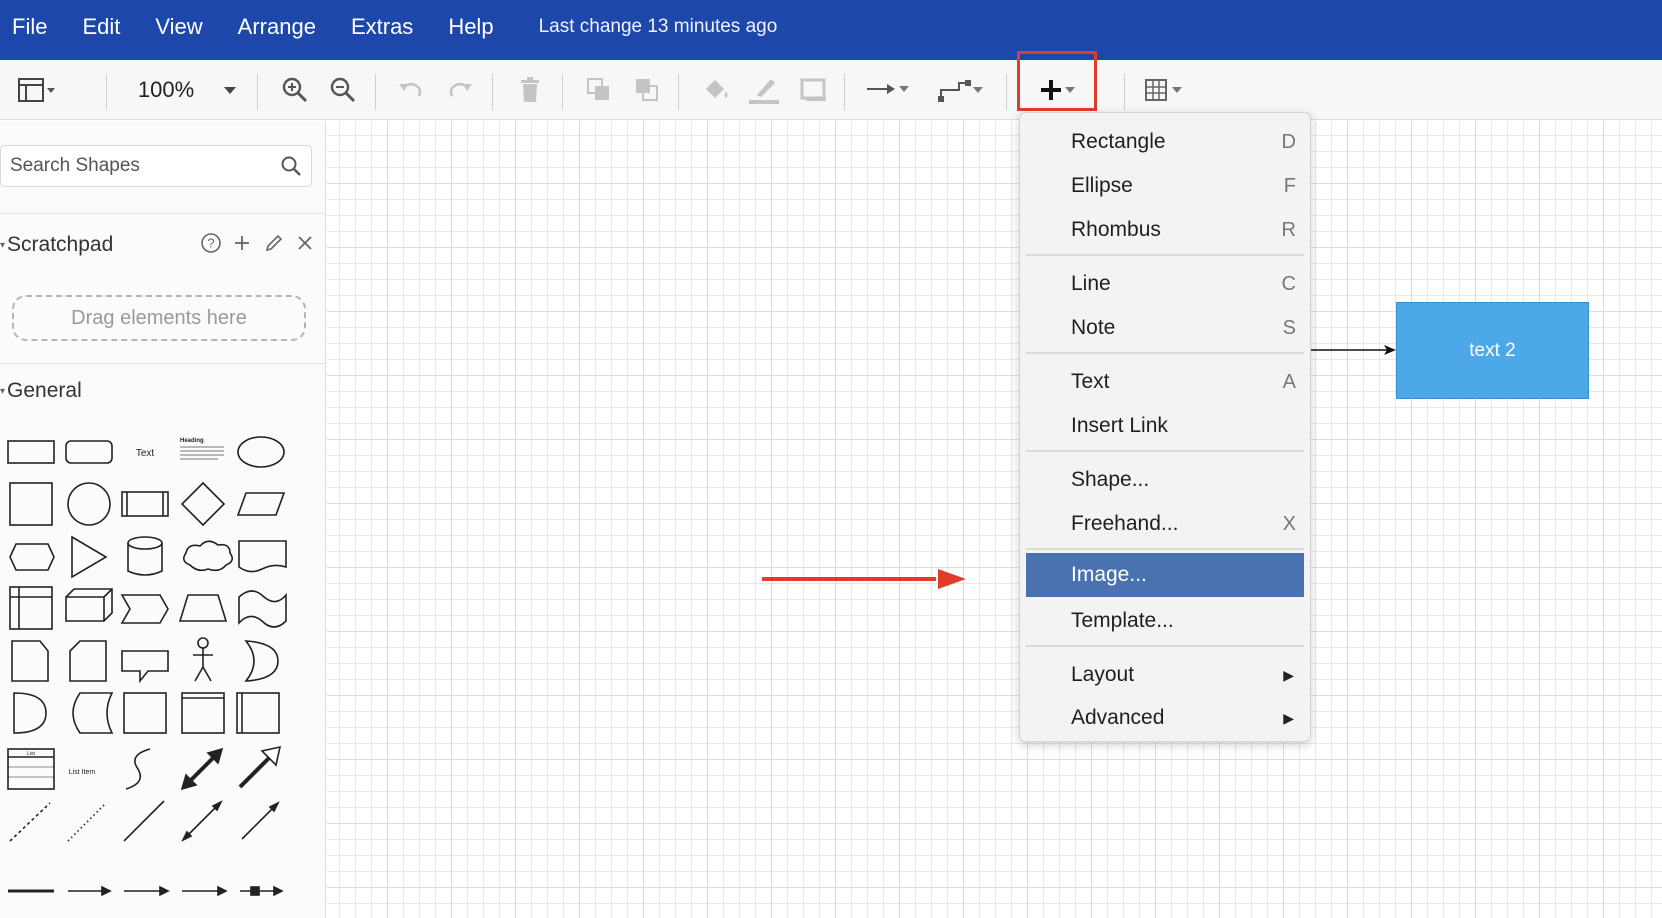  Describe the element at coordinates (87, 822) in the screenshot. I see `shape-dotted-line` at that location.